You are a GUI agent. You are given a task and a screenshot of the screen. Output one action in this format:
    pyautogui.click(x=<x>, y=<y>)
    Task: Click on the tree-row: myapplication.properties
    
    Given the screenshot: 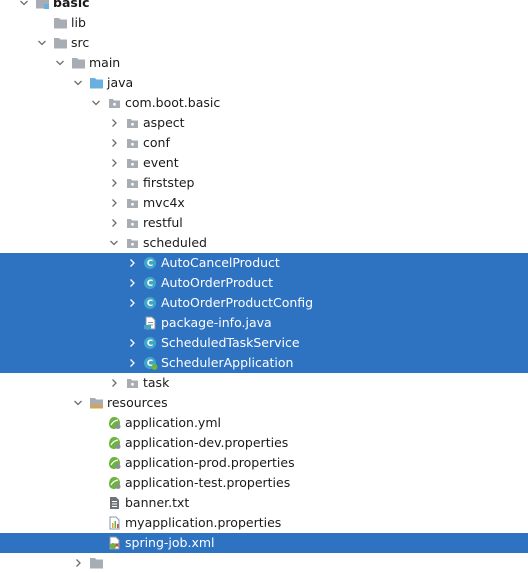 What is the action you would take?
    pyautogui.click(x=264, y=523)
    